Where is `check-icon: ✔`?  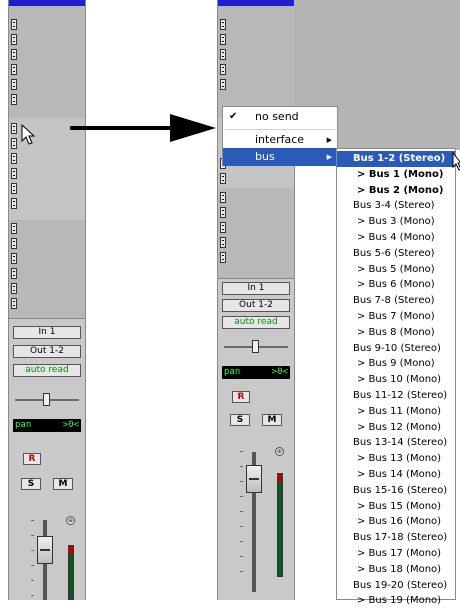
check-icon: ✔ is located at coordinates (233, 116).